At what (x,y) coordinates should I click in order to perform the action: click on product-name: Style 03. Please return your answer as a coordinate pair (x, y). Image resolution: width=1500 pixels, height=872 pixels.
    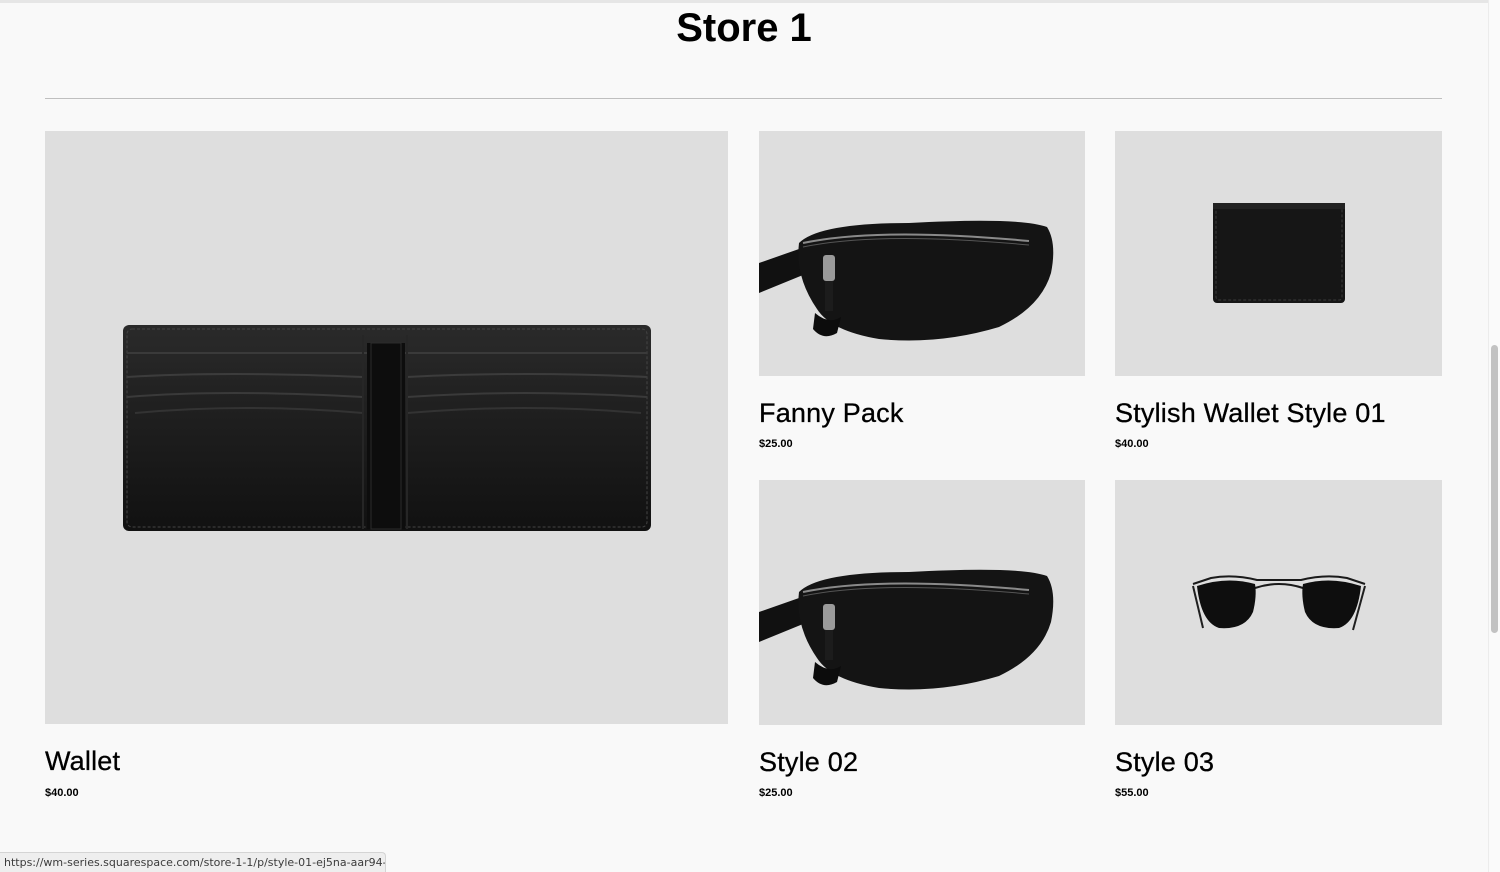
    Looking at the image, I should click on (1164, 762).